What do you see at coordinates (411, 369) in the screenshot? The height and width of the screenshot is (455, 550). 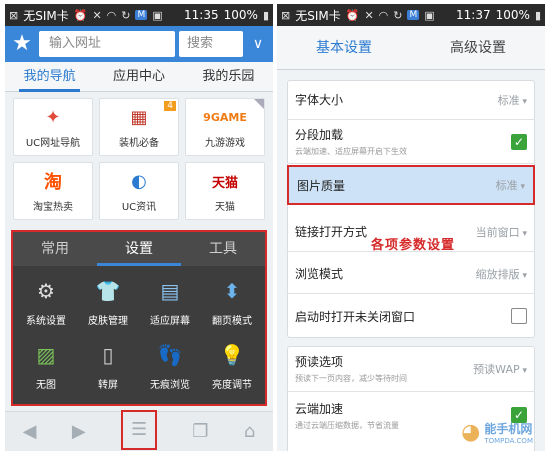 I see `setting-preload: 预读选项 预读下一页内容，减少等待时间 预读WAP` at bounding box center [411, 369].